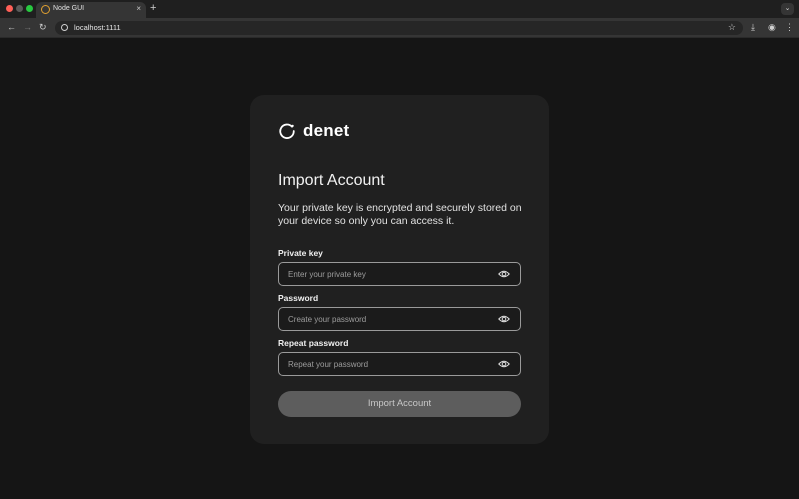 The width and height of the screenshot is (799, 499). I want to click on bookmark-star-icon: ☆, so click(732, 27).